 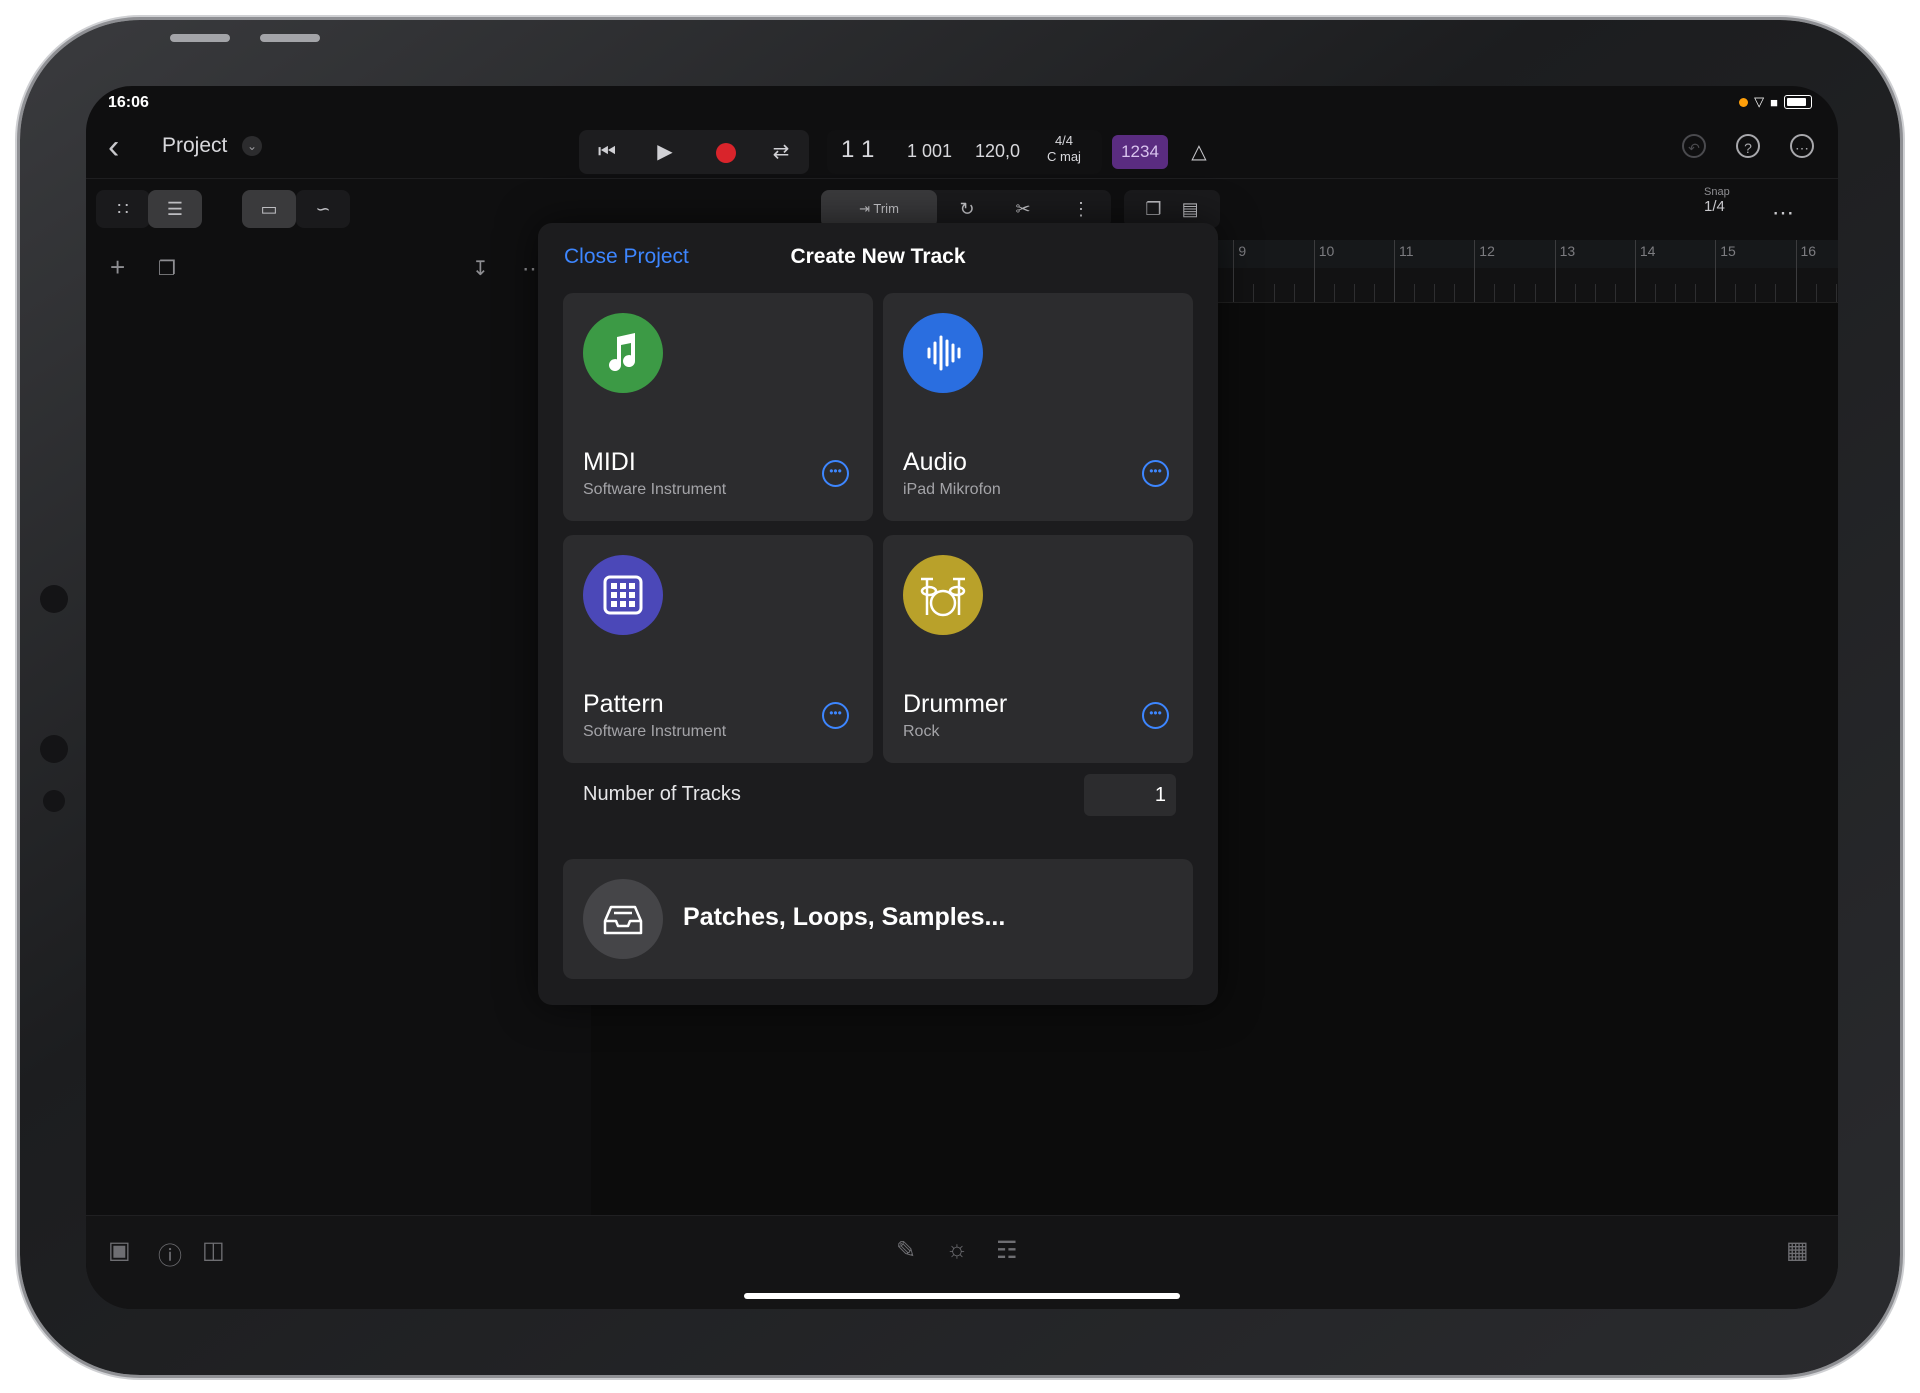 I want to click on wifi-icon: ▽, so click(x=1759, y=101).